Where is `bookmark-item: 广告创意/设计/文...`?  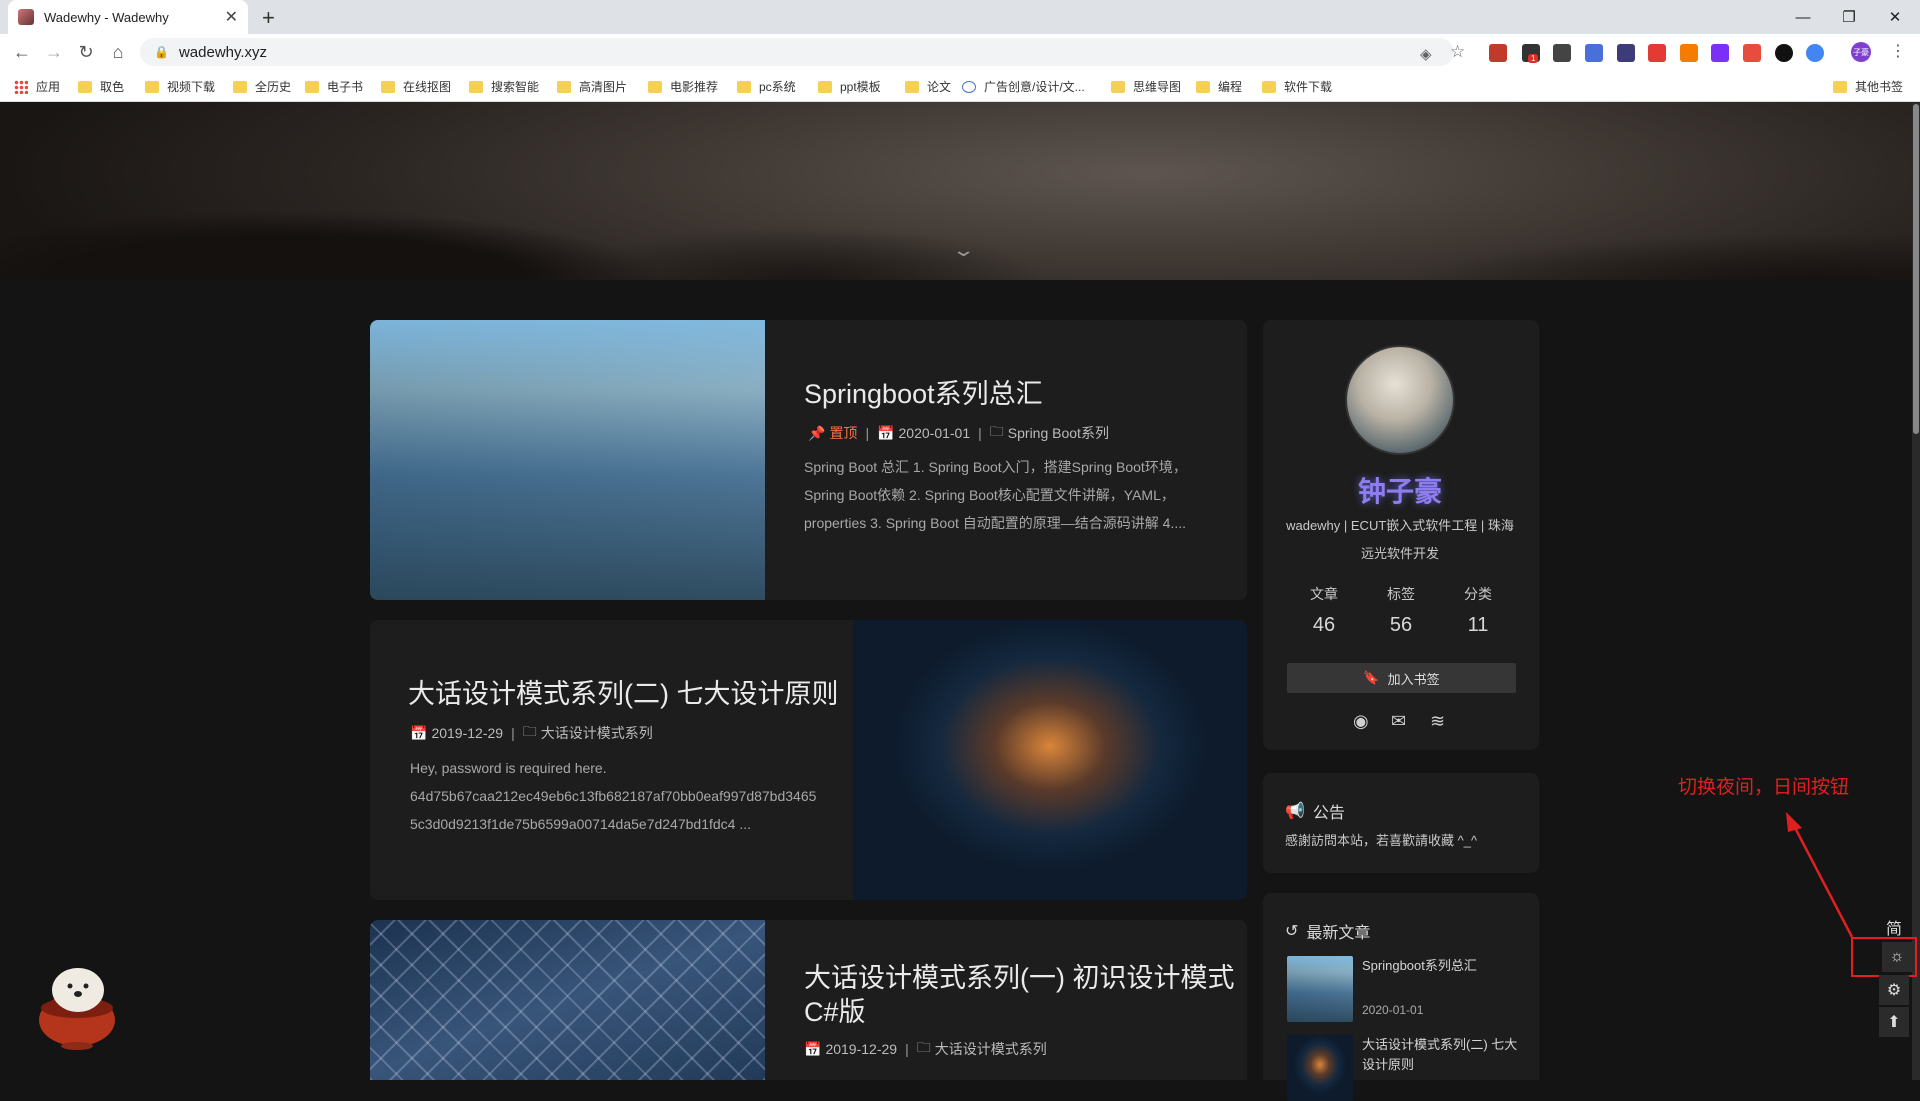 bookmark-item: 广告创意/设计/文... is located at coordinates (1023, 86).